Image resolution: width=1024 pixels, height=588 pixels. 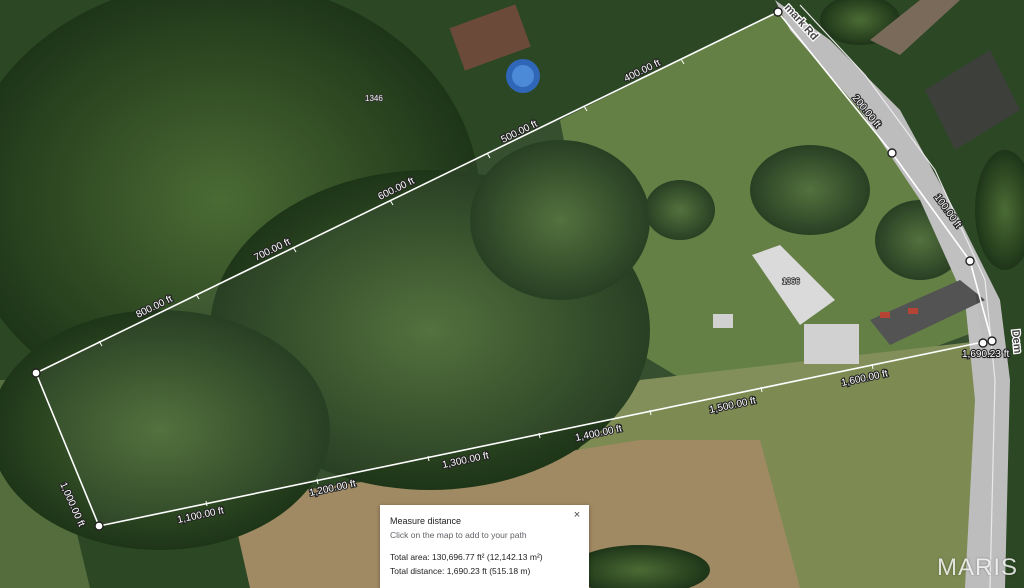 What do you see at coordinates (1016, 341) in the screenshot?
I see `road-label: Dem` at bounding box center [1016, 341].